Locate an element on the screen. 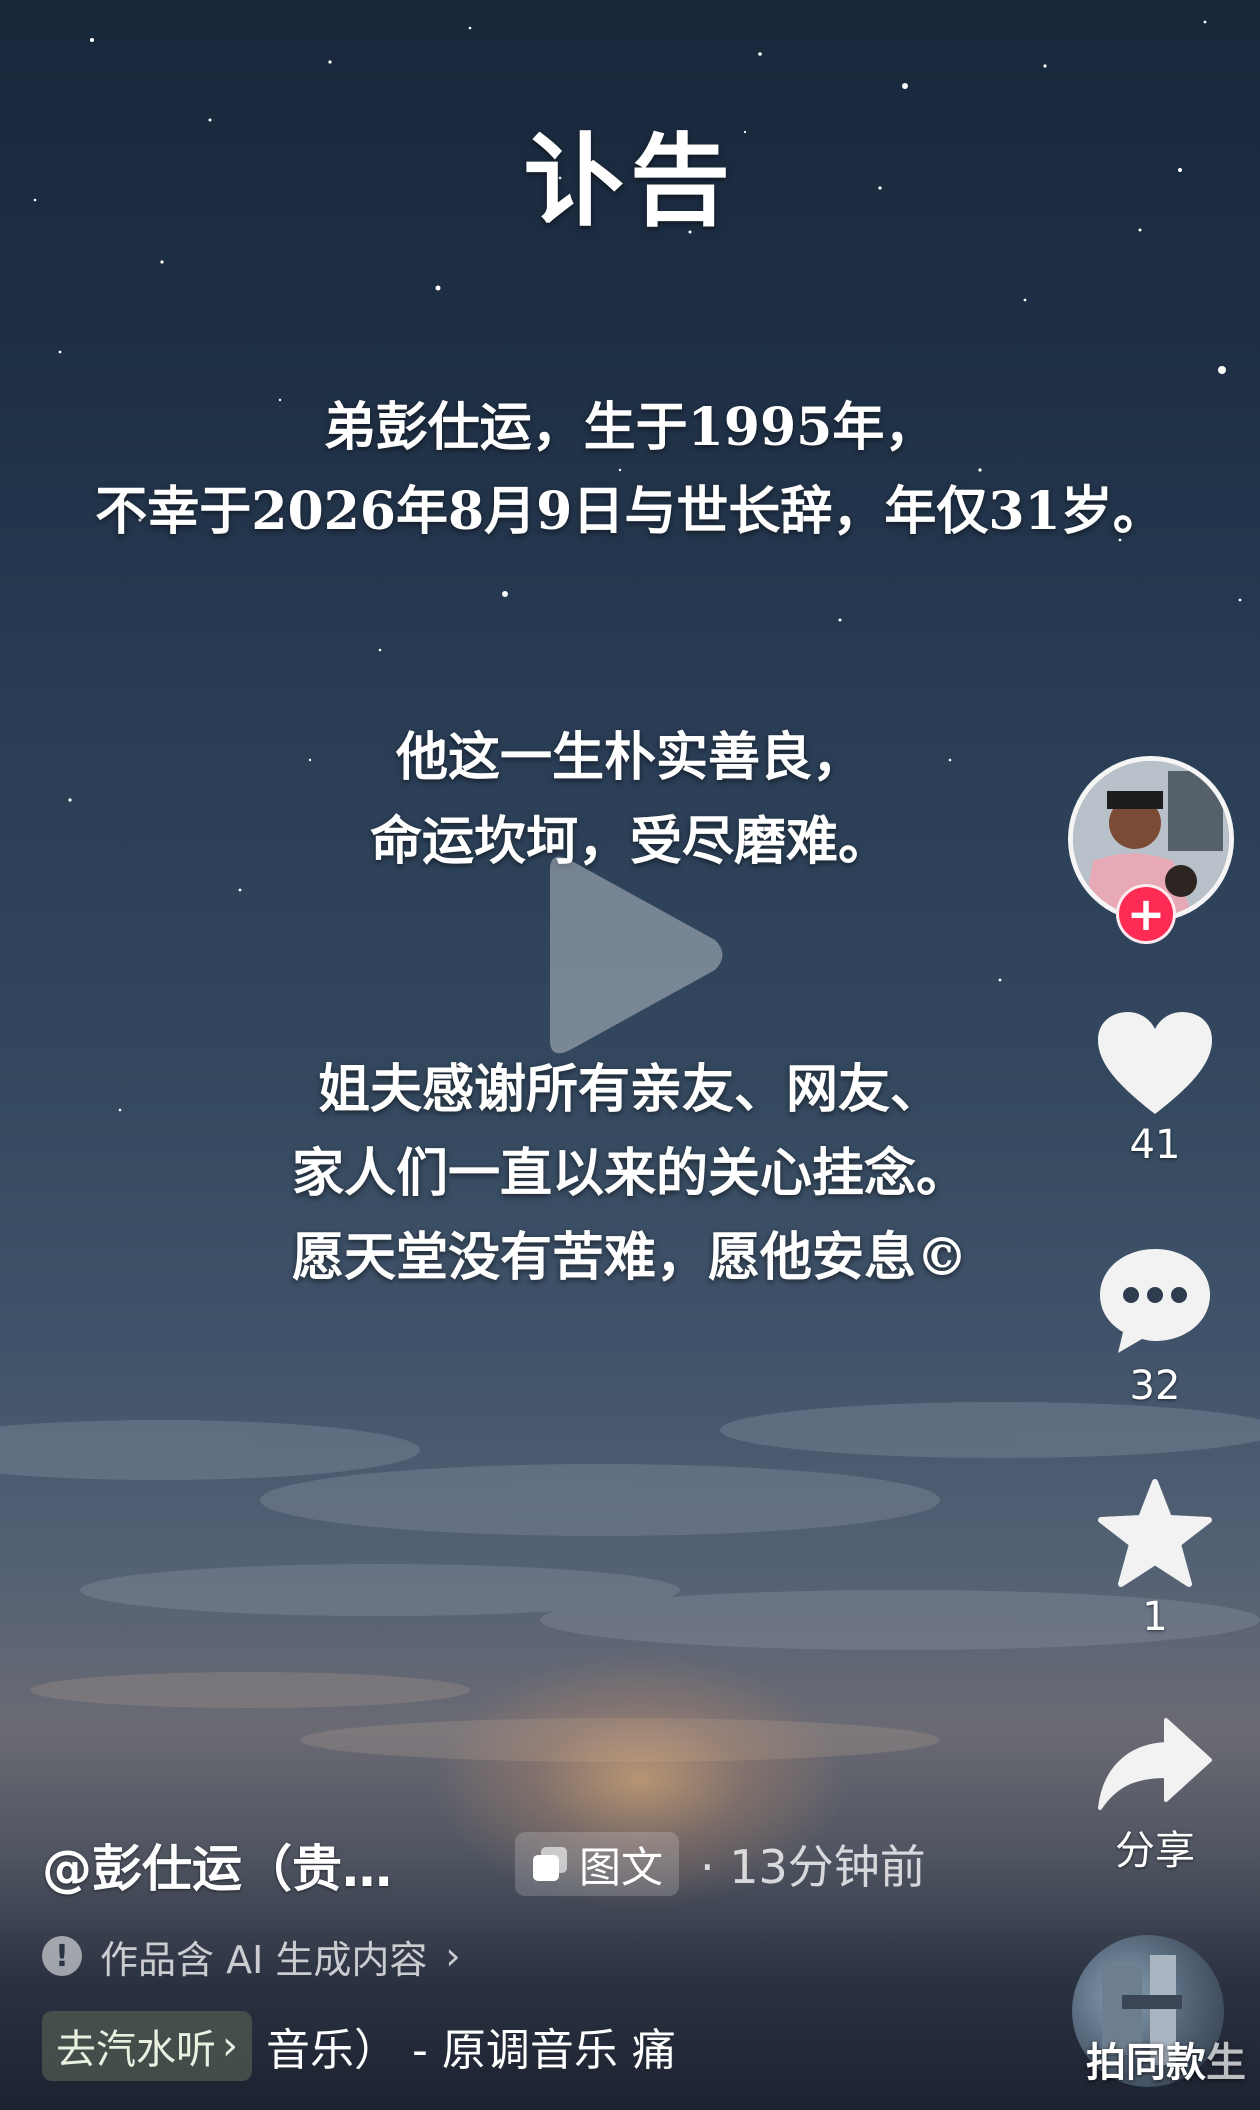 The image size is (1260, 2110). ai-content-notice: ! 作品含 AI 生成内容 › is located at coordinates (251, 1956).